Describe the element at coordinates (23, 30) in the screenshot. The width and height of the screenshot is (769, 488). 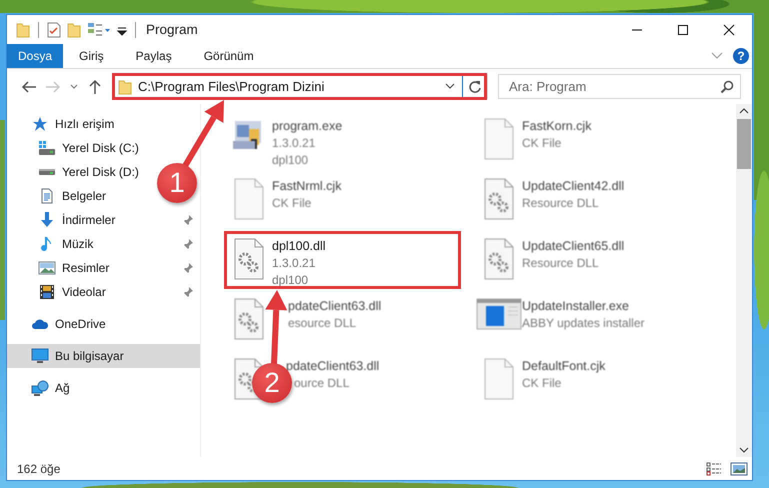
I see `folder-icon` at that location.